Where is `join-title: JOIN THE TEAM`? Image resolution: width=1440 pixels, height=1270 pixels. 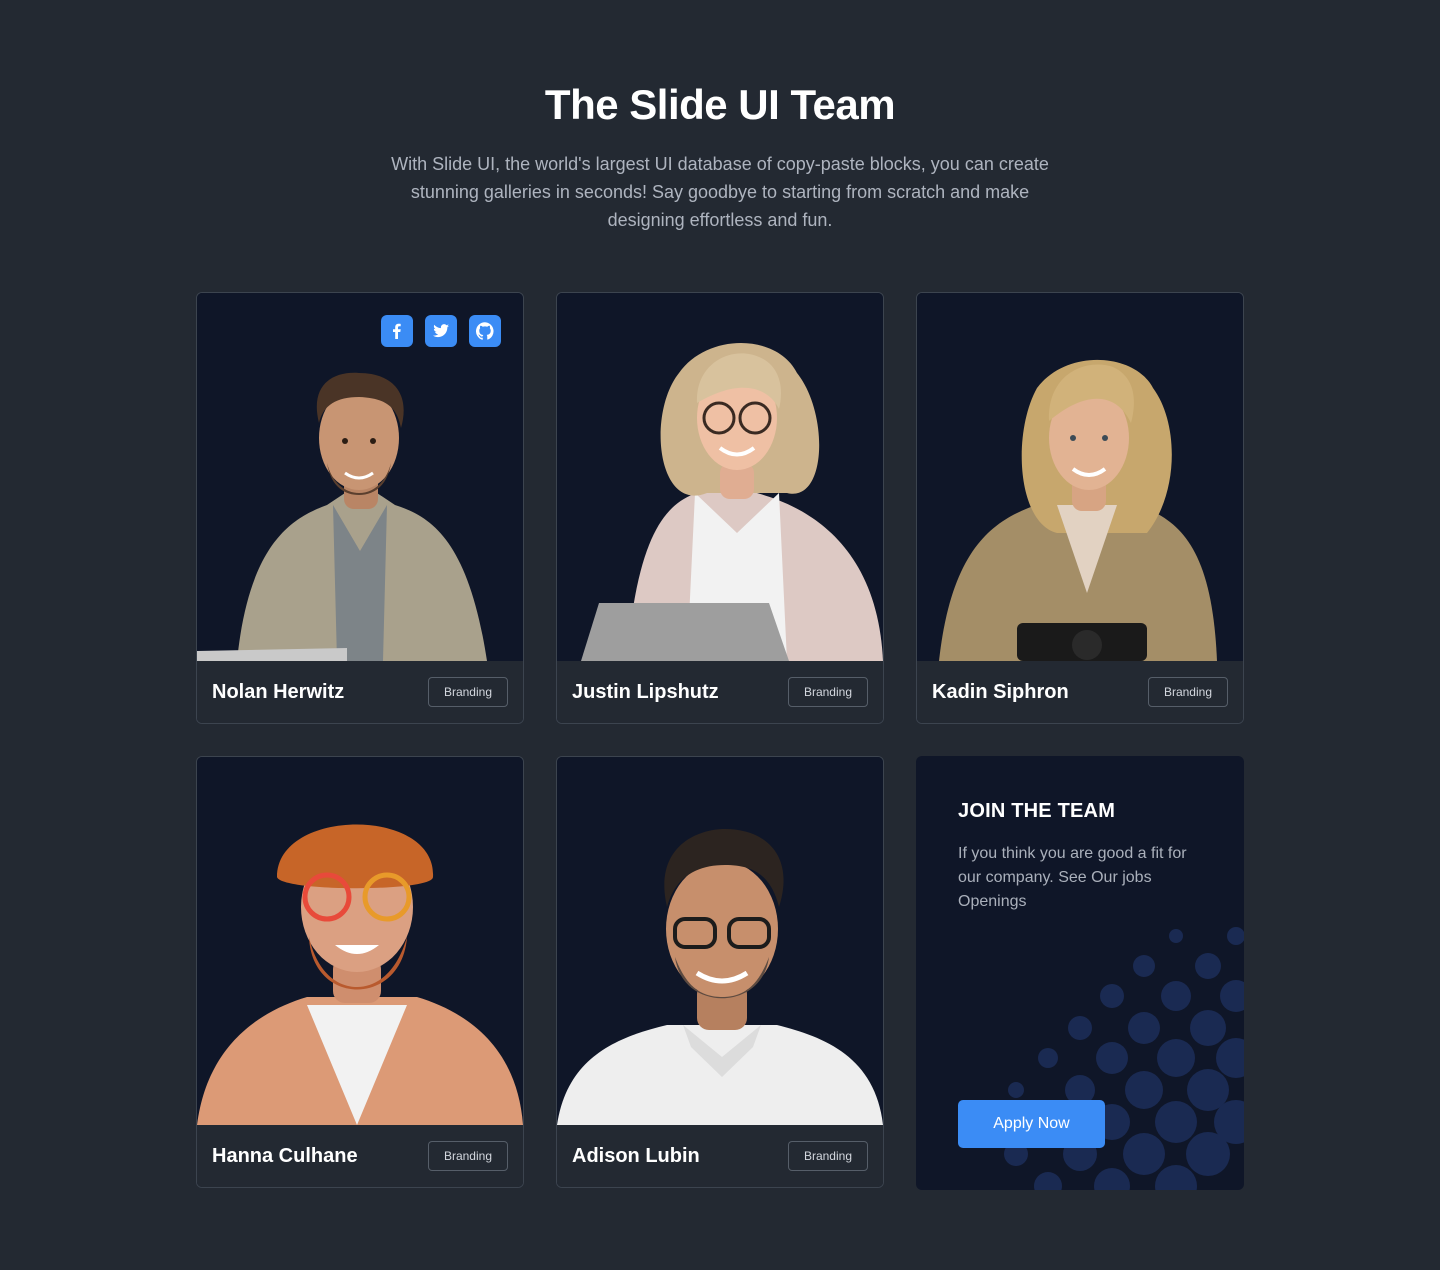 join-title: JOIN THE TEAM is located at coordinates (1037, 811).